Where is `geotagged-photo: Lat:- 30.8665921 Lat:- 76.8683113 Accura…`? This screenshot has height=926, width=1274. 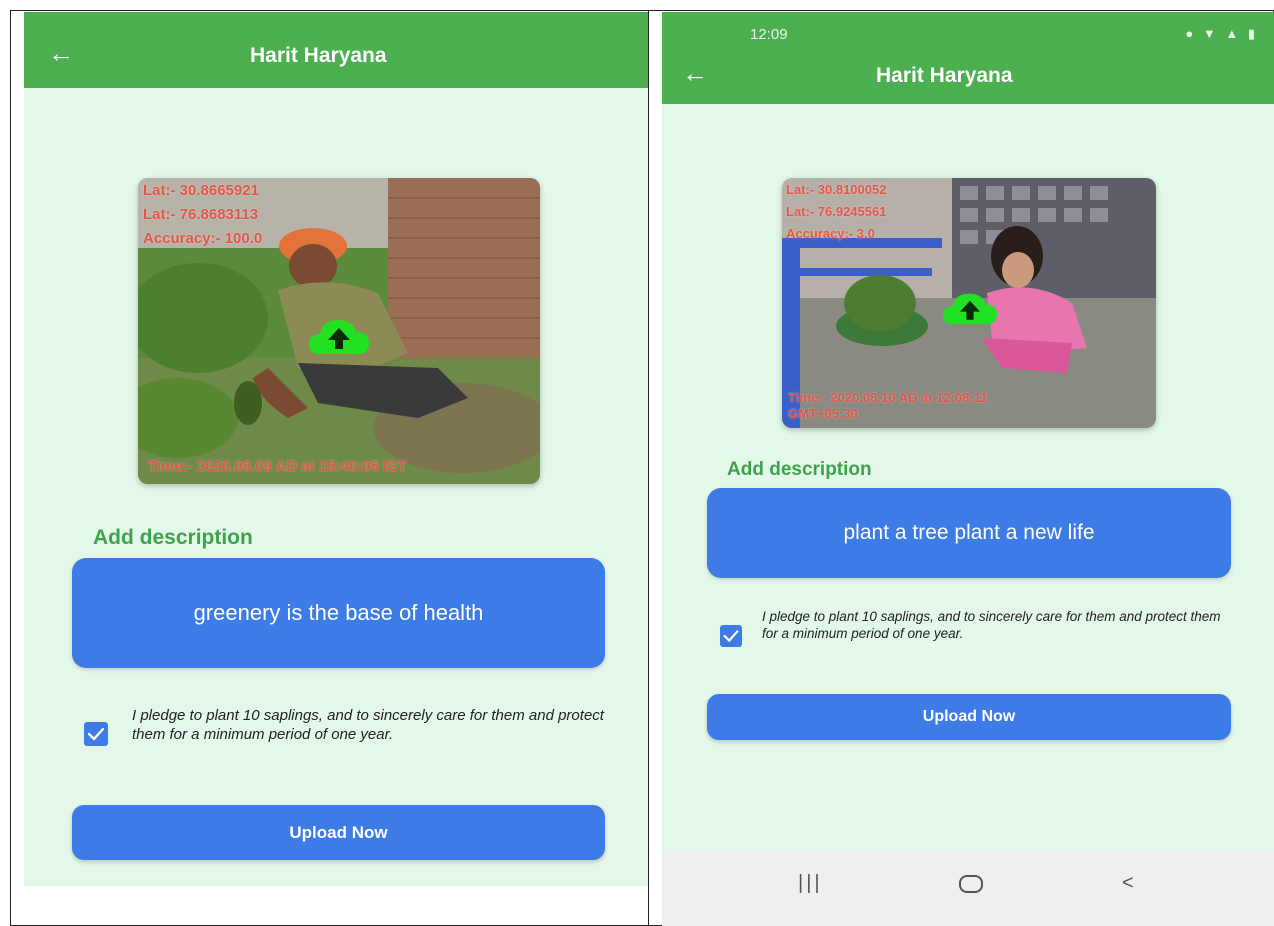
geotagged-photo: Lat:- 30.8665921 Lat:- 76.8683113 Accura… is located at coordinates (339, 331).